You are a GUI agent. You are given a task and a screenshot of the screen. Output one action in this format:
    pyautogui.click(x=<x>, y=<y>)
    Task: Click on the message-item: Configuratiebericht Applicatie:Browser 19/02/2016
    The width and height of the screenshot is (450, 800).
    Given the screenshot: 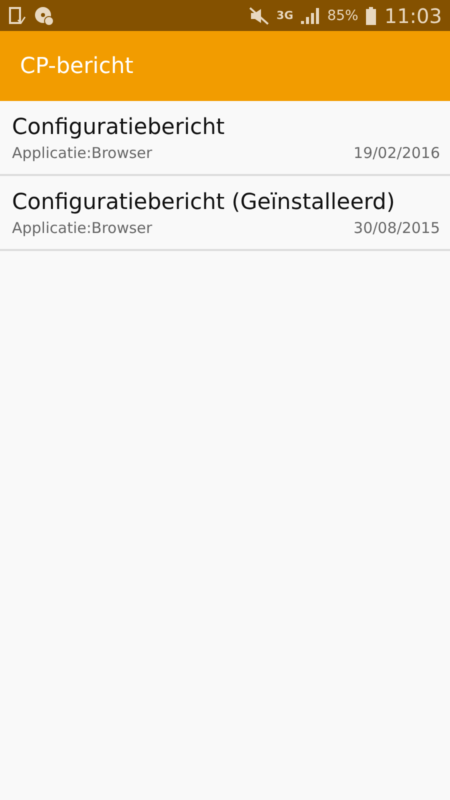 What is the action you would take?
    pyautogui.click(x=225, y=138)
    